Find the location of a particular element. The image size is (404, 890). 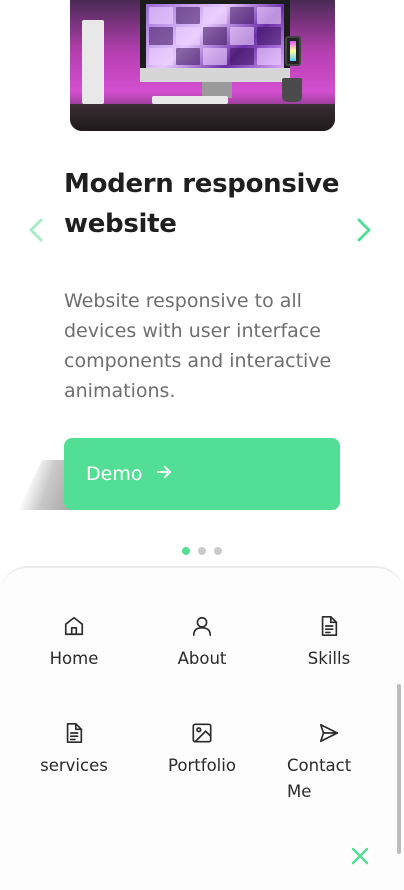

nav-item-contact: Contact Me is located at coordinates (329, 763).